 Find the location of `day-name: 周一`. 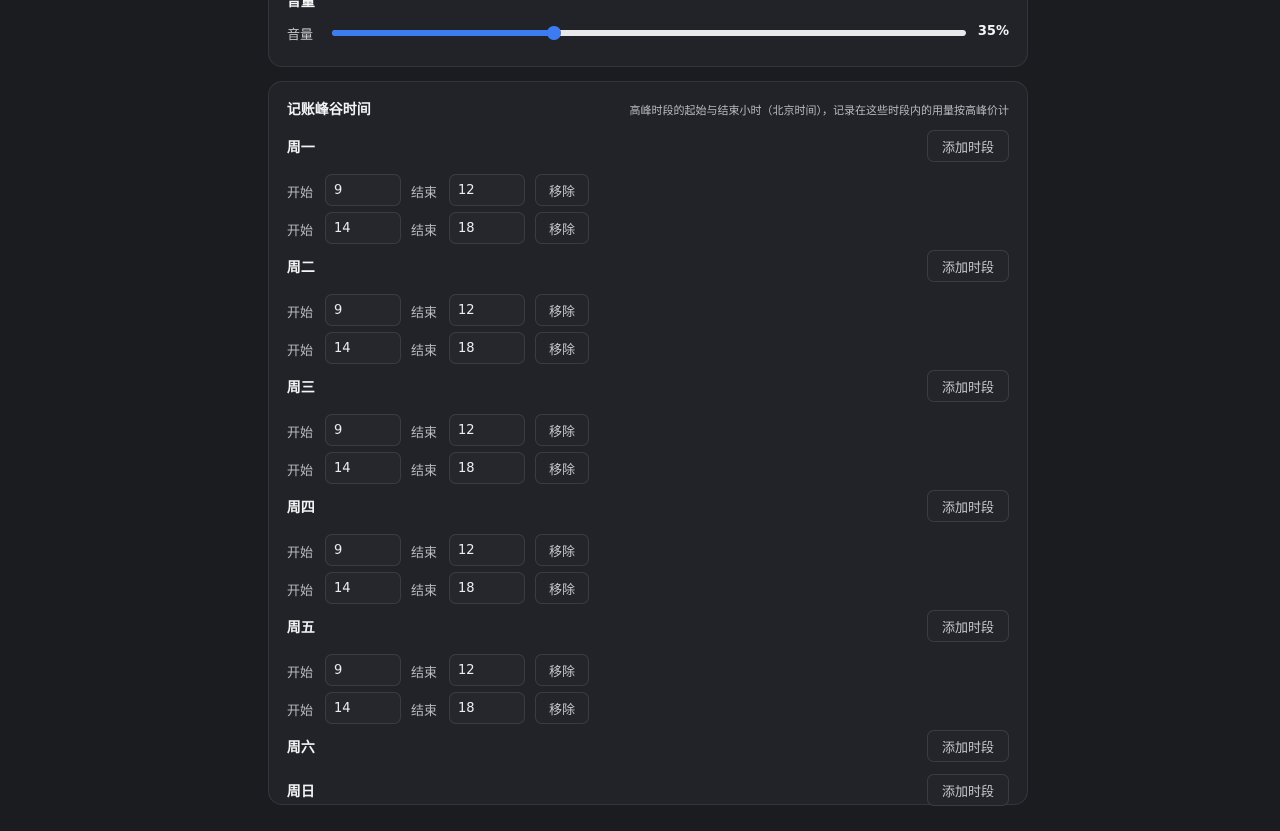

day-name: 周一 is located at coordinates (301, 148).